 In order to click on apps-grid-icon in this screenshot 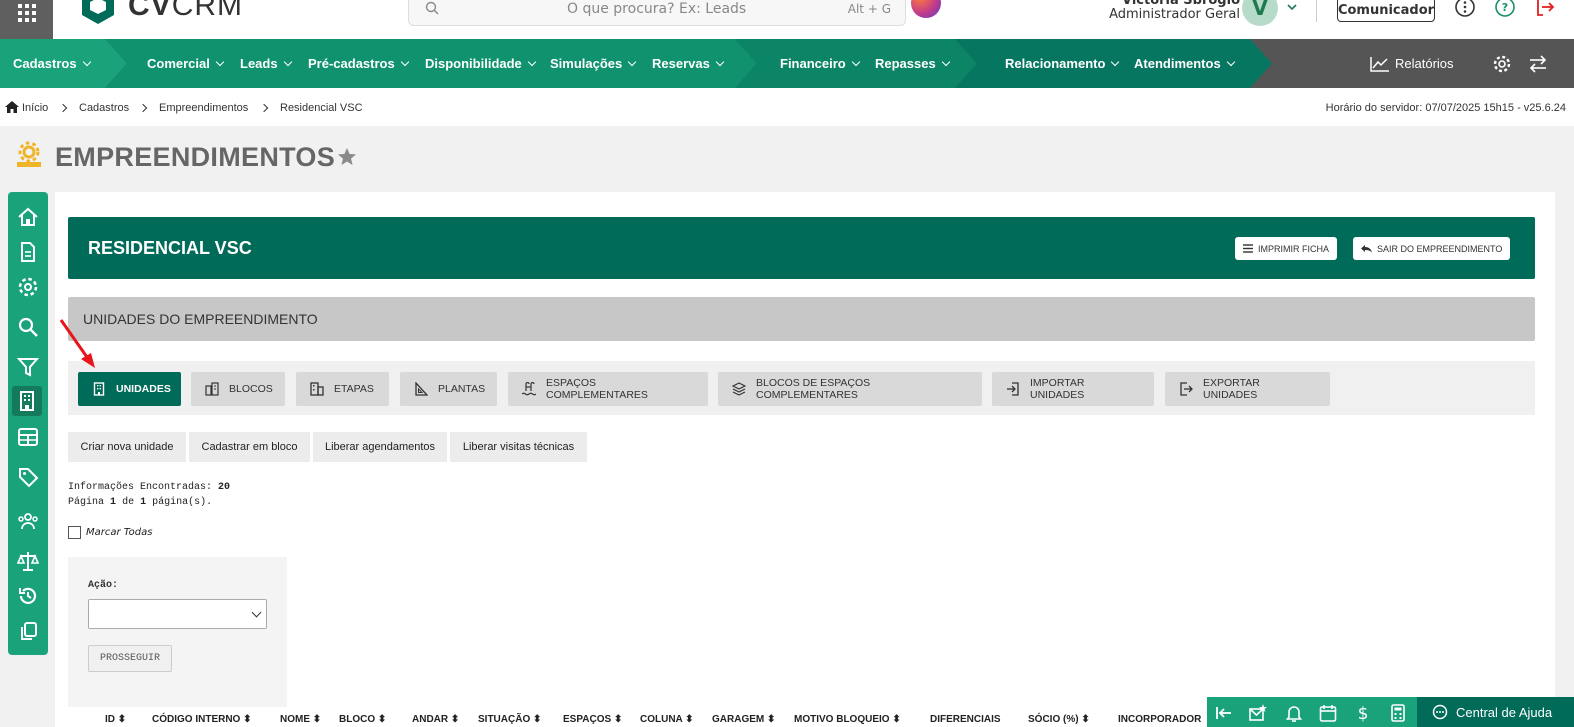, I will do `click(26, 12)`.